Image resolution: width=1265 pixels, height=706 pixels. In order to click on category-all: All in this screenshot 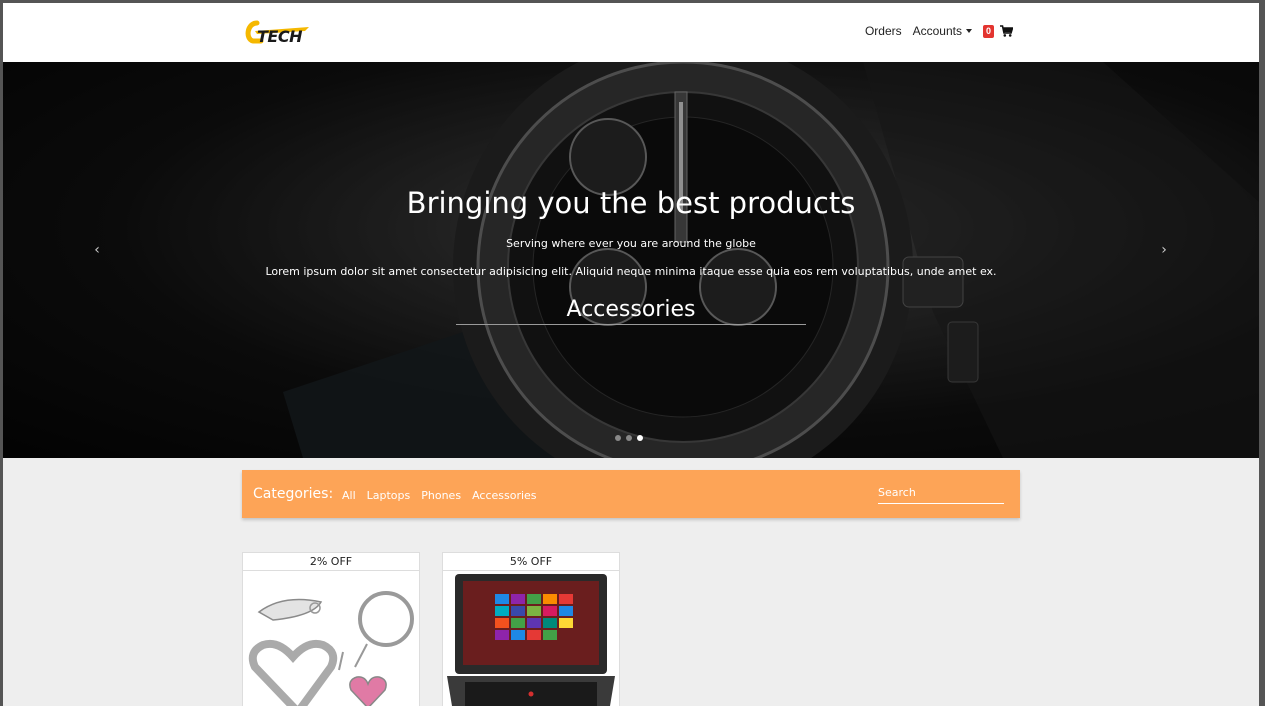, I will do `click(349, 495)`.